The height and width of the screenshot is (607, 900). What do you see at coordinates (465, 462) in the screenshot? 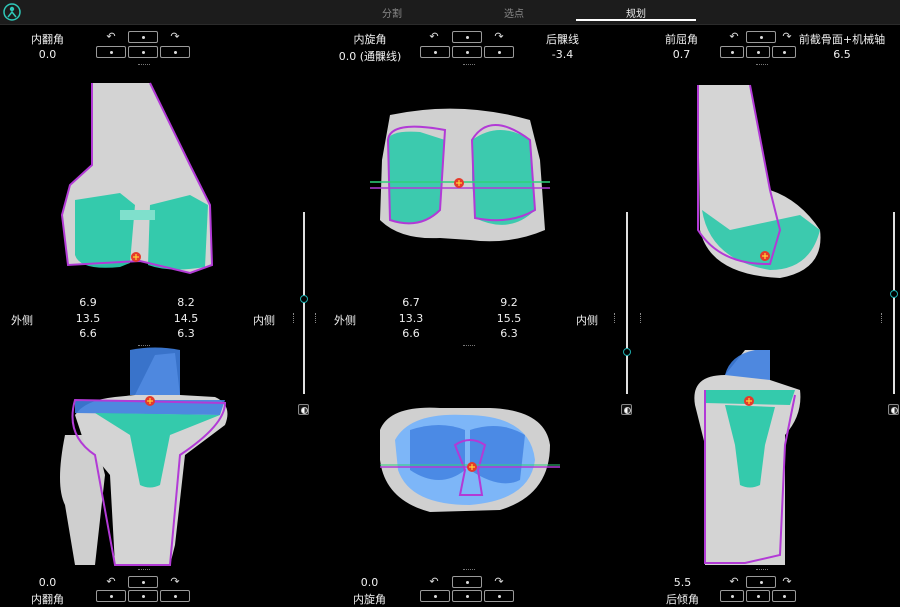
I see `tibia-axial-view` at bounding box center [465, 462].